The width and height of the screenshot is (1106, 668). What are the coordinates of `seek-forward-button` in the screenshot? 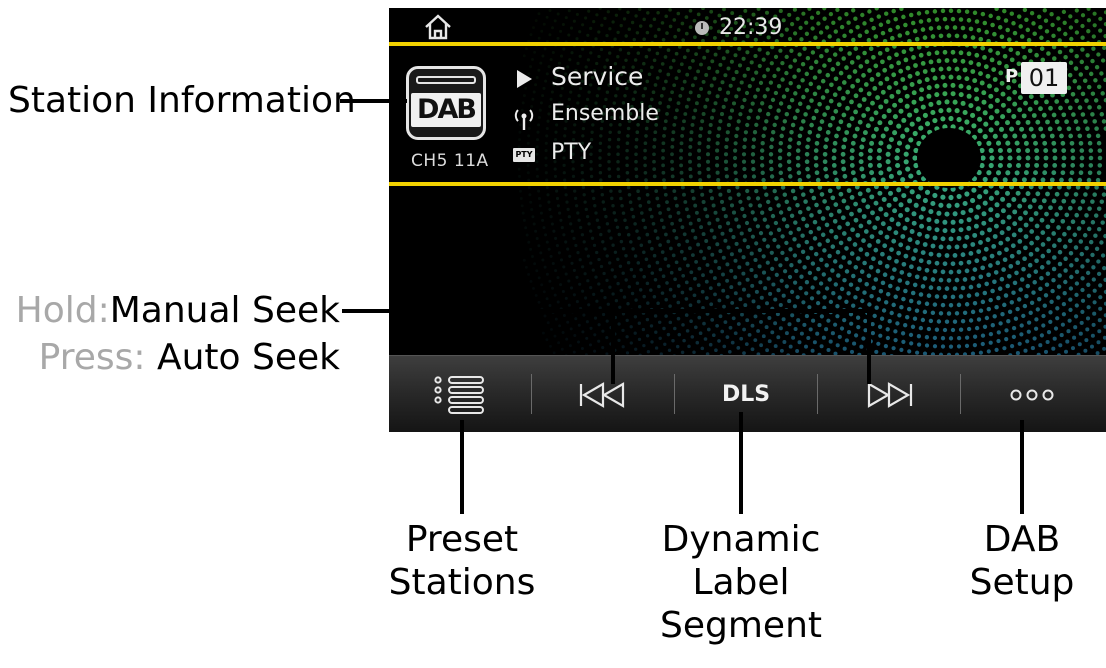 It's located at (889, 394).